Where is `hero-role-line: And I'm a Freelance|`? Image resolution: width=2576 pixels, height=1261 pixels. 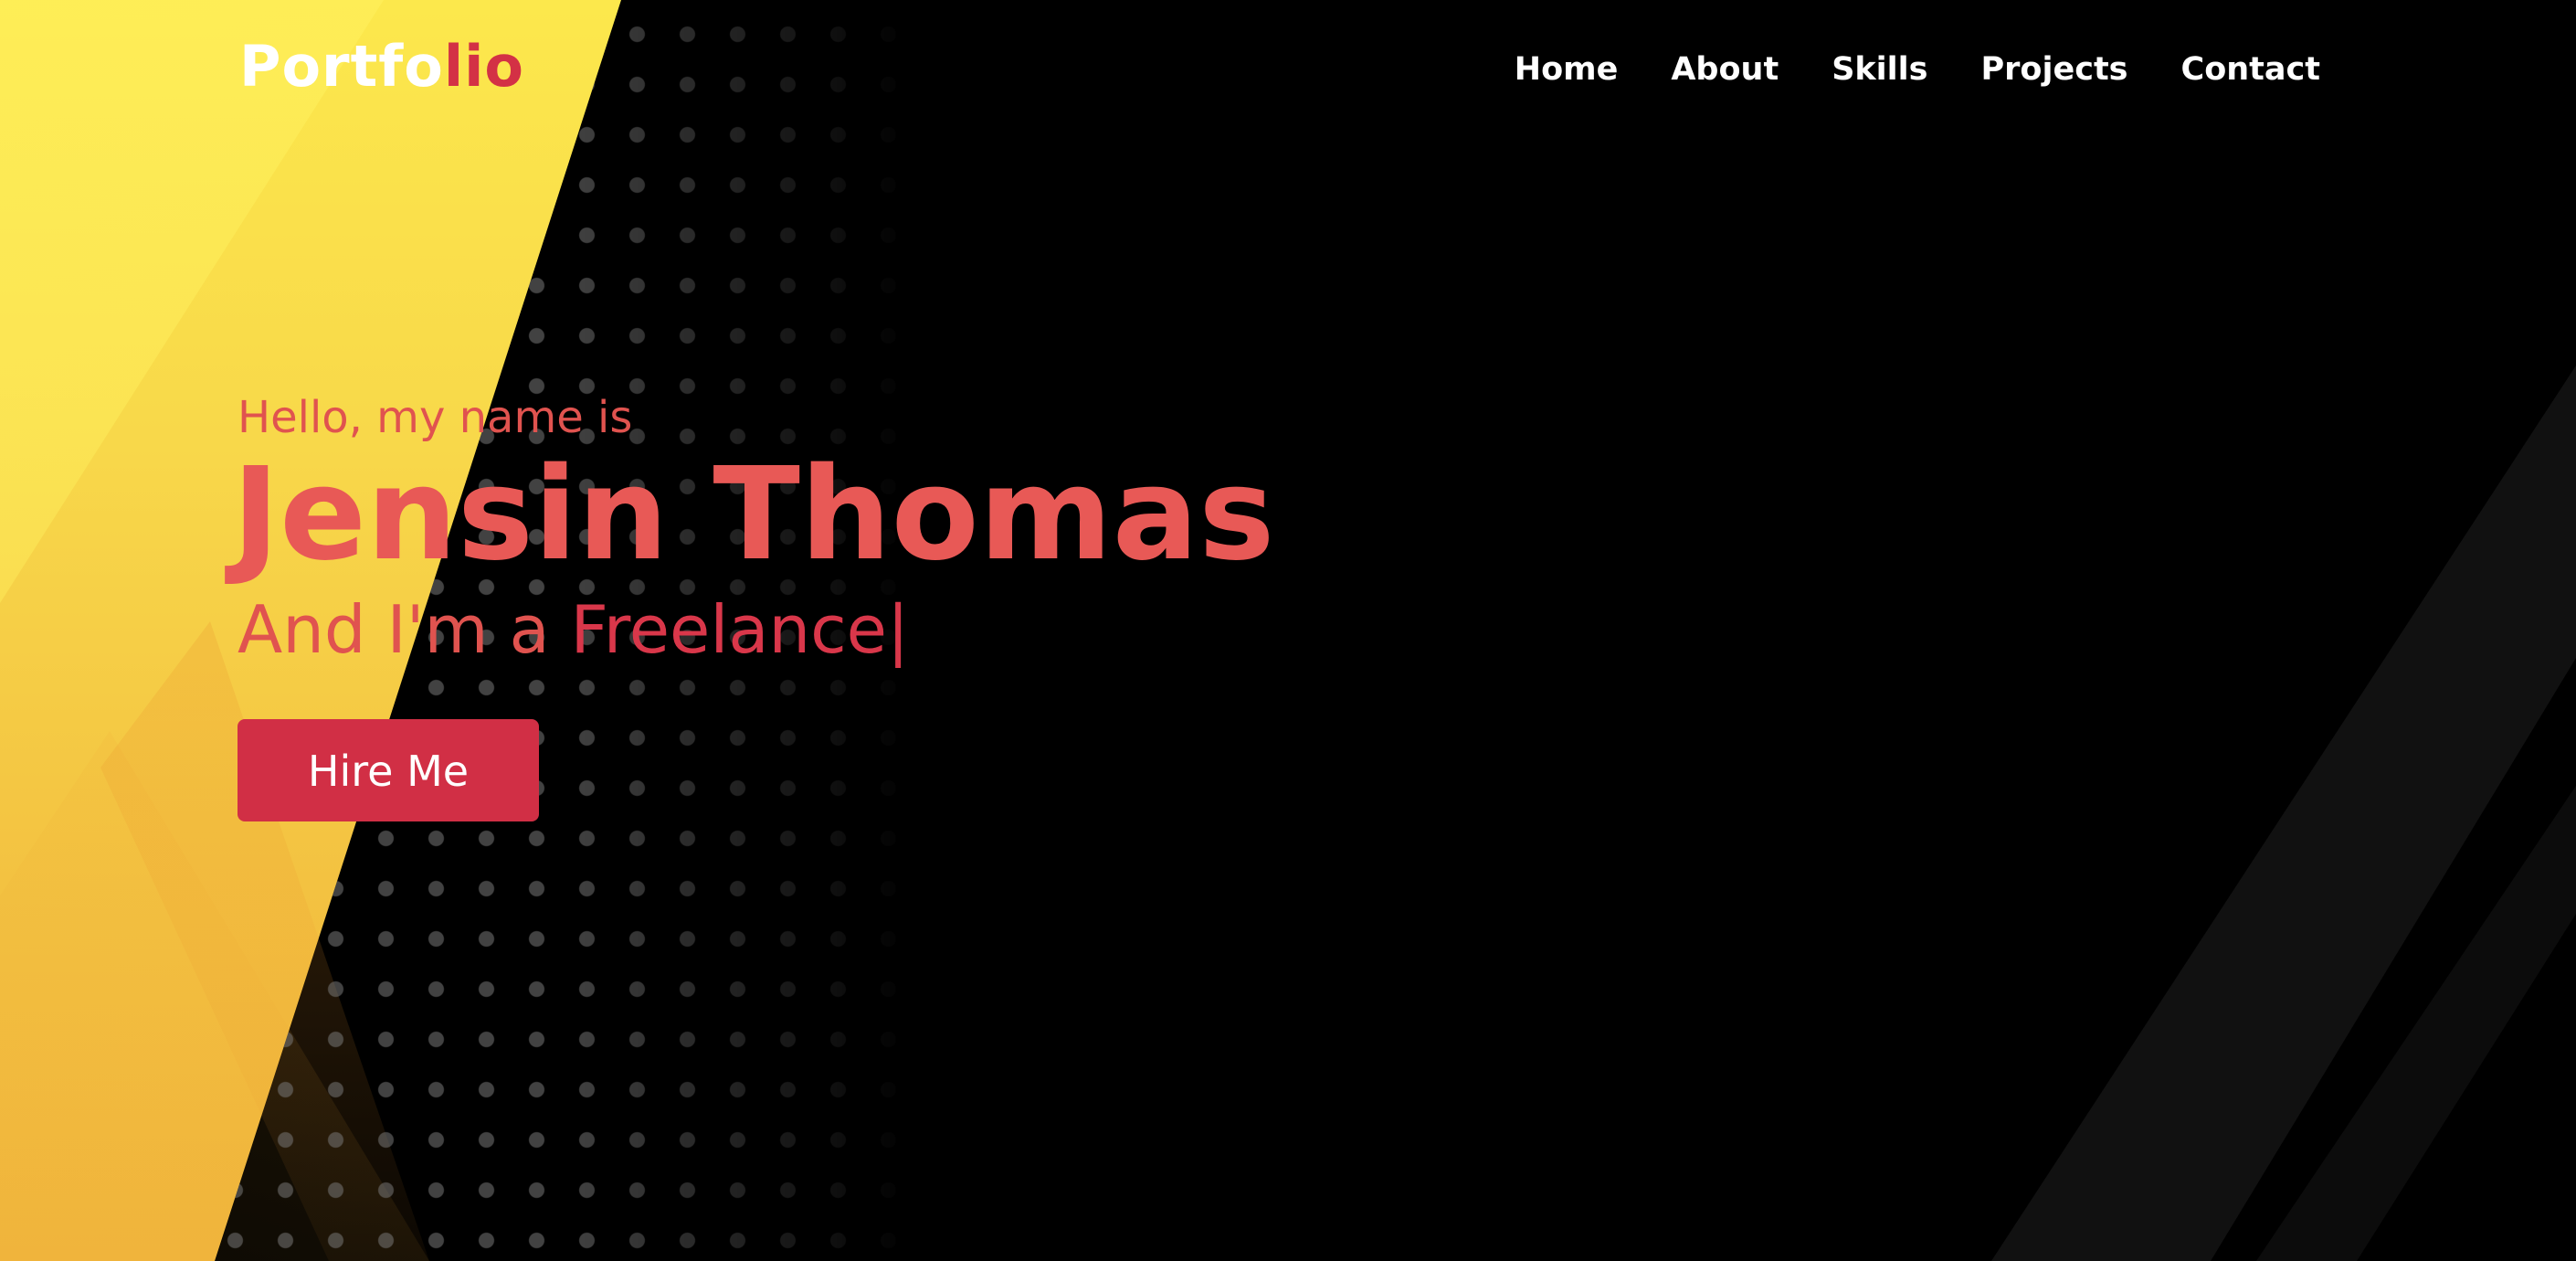
hero-role-line: And I'm a Freelance| is located at coordinates (756, 629).